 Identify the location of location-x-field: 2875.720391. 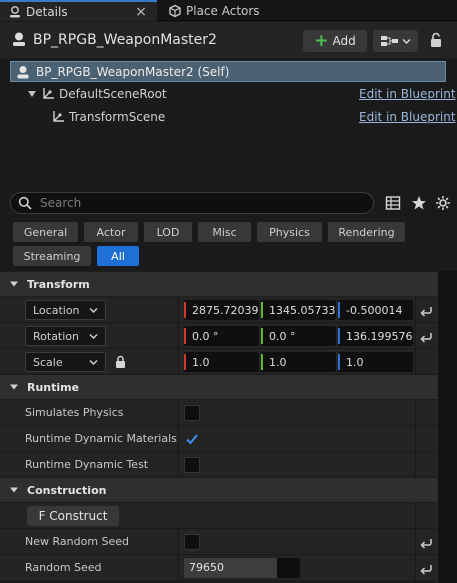
(221, 310).